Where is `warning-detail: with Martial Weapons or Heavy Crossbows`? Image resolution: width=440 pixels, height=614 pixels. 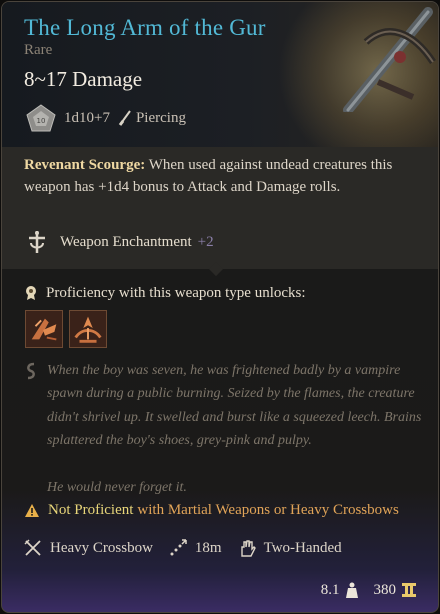
warning-detail: with Martial Weapons or Heavy Crossbows is located at coordinates (268, 509).